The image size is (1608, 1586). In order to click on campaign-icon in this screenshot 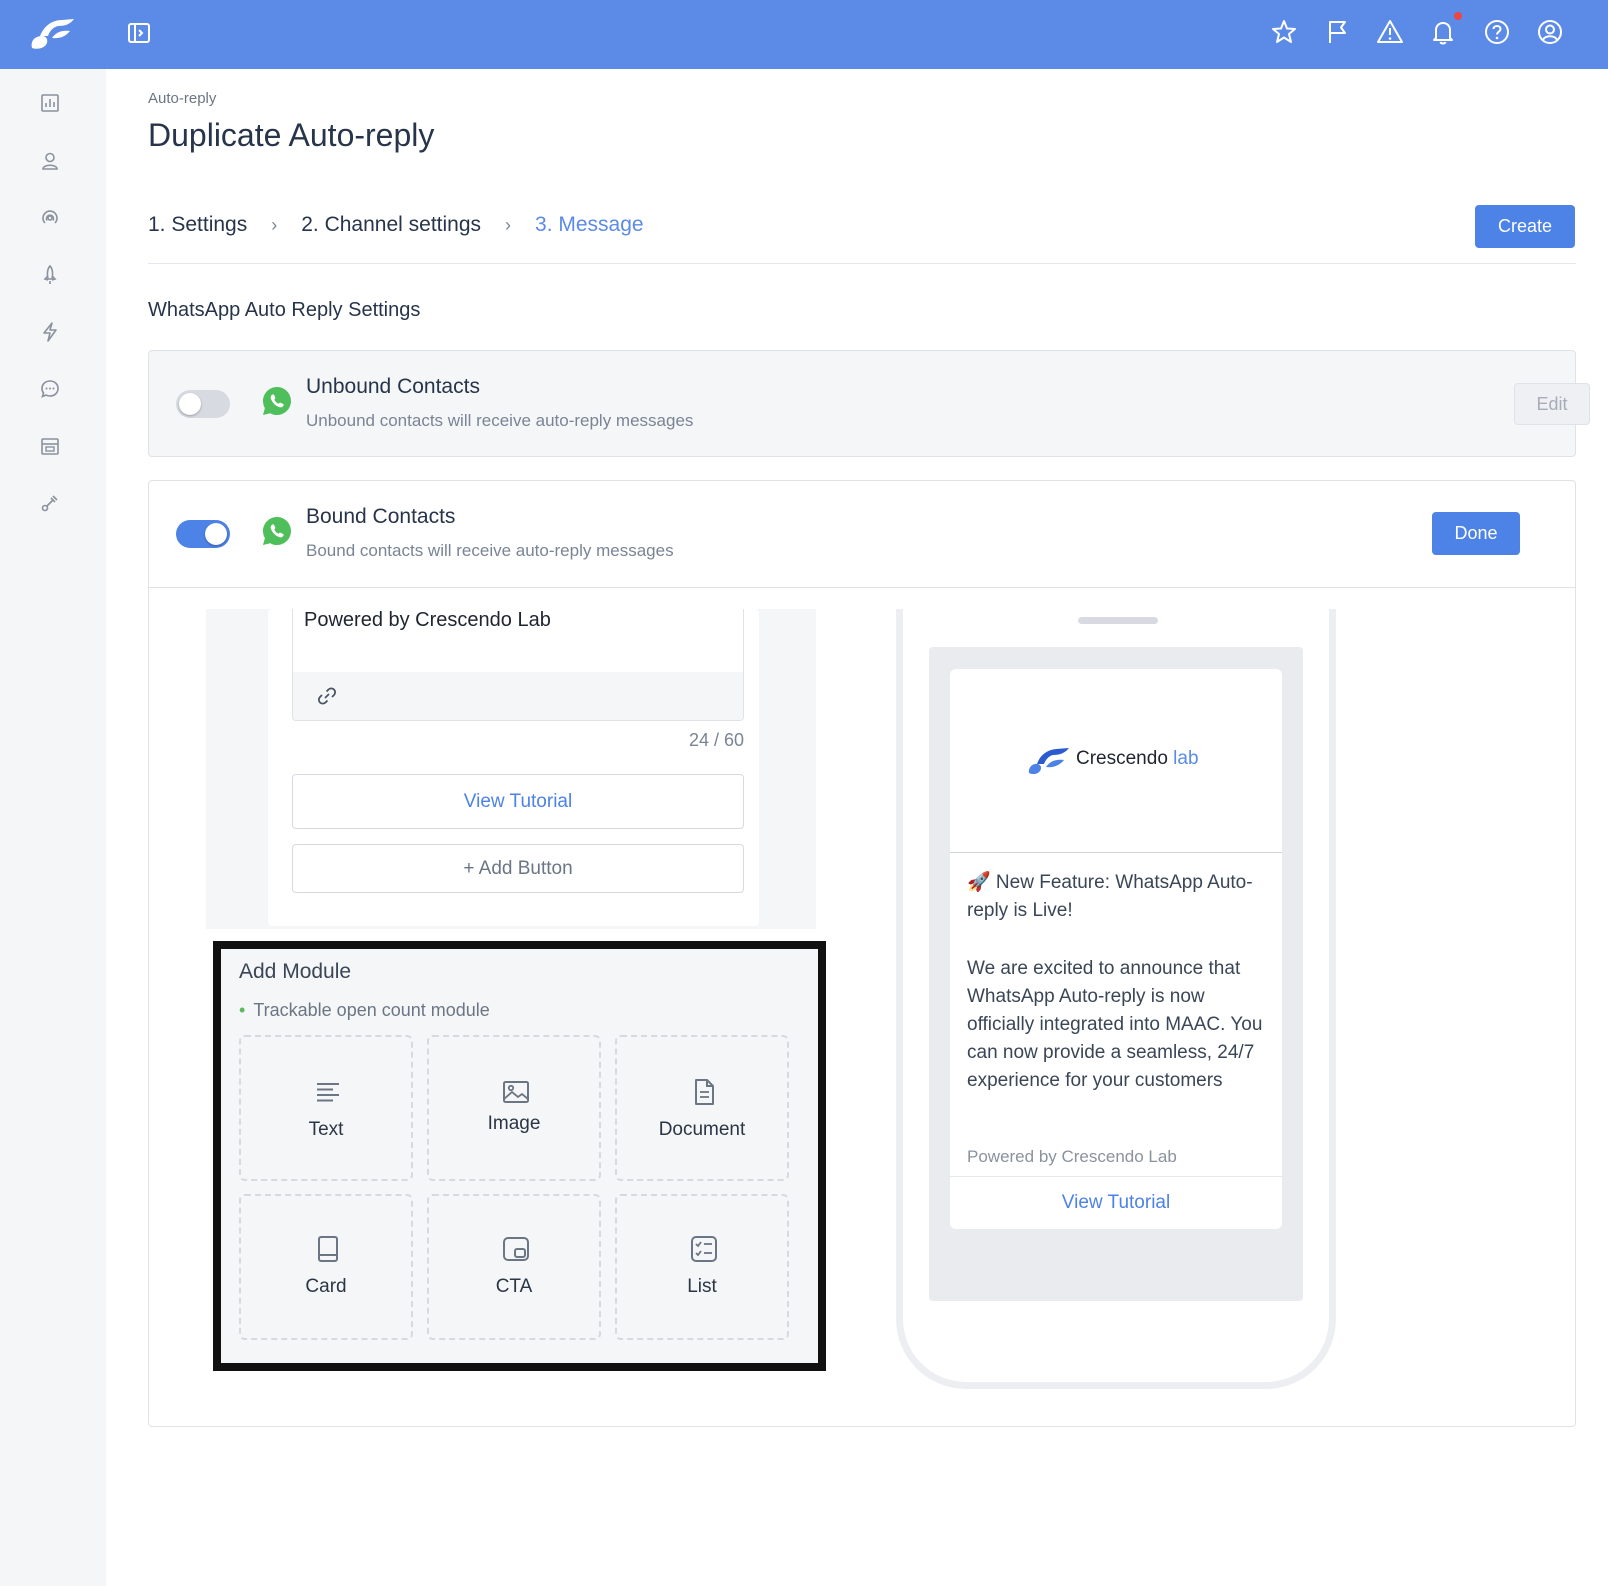, I will do `click(50, 275)`.